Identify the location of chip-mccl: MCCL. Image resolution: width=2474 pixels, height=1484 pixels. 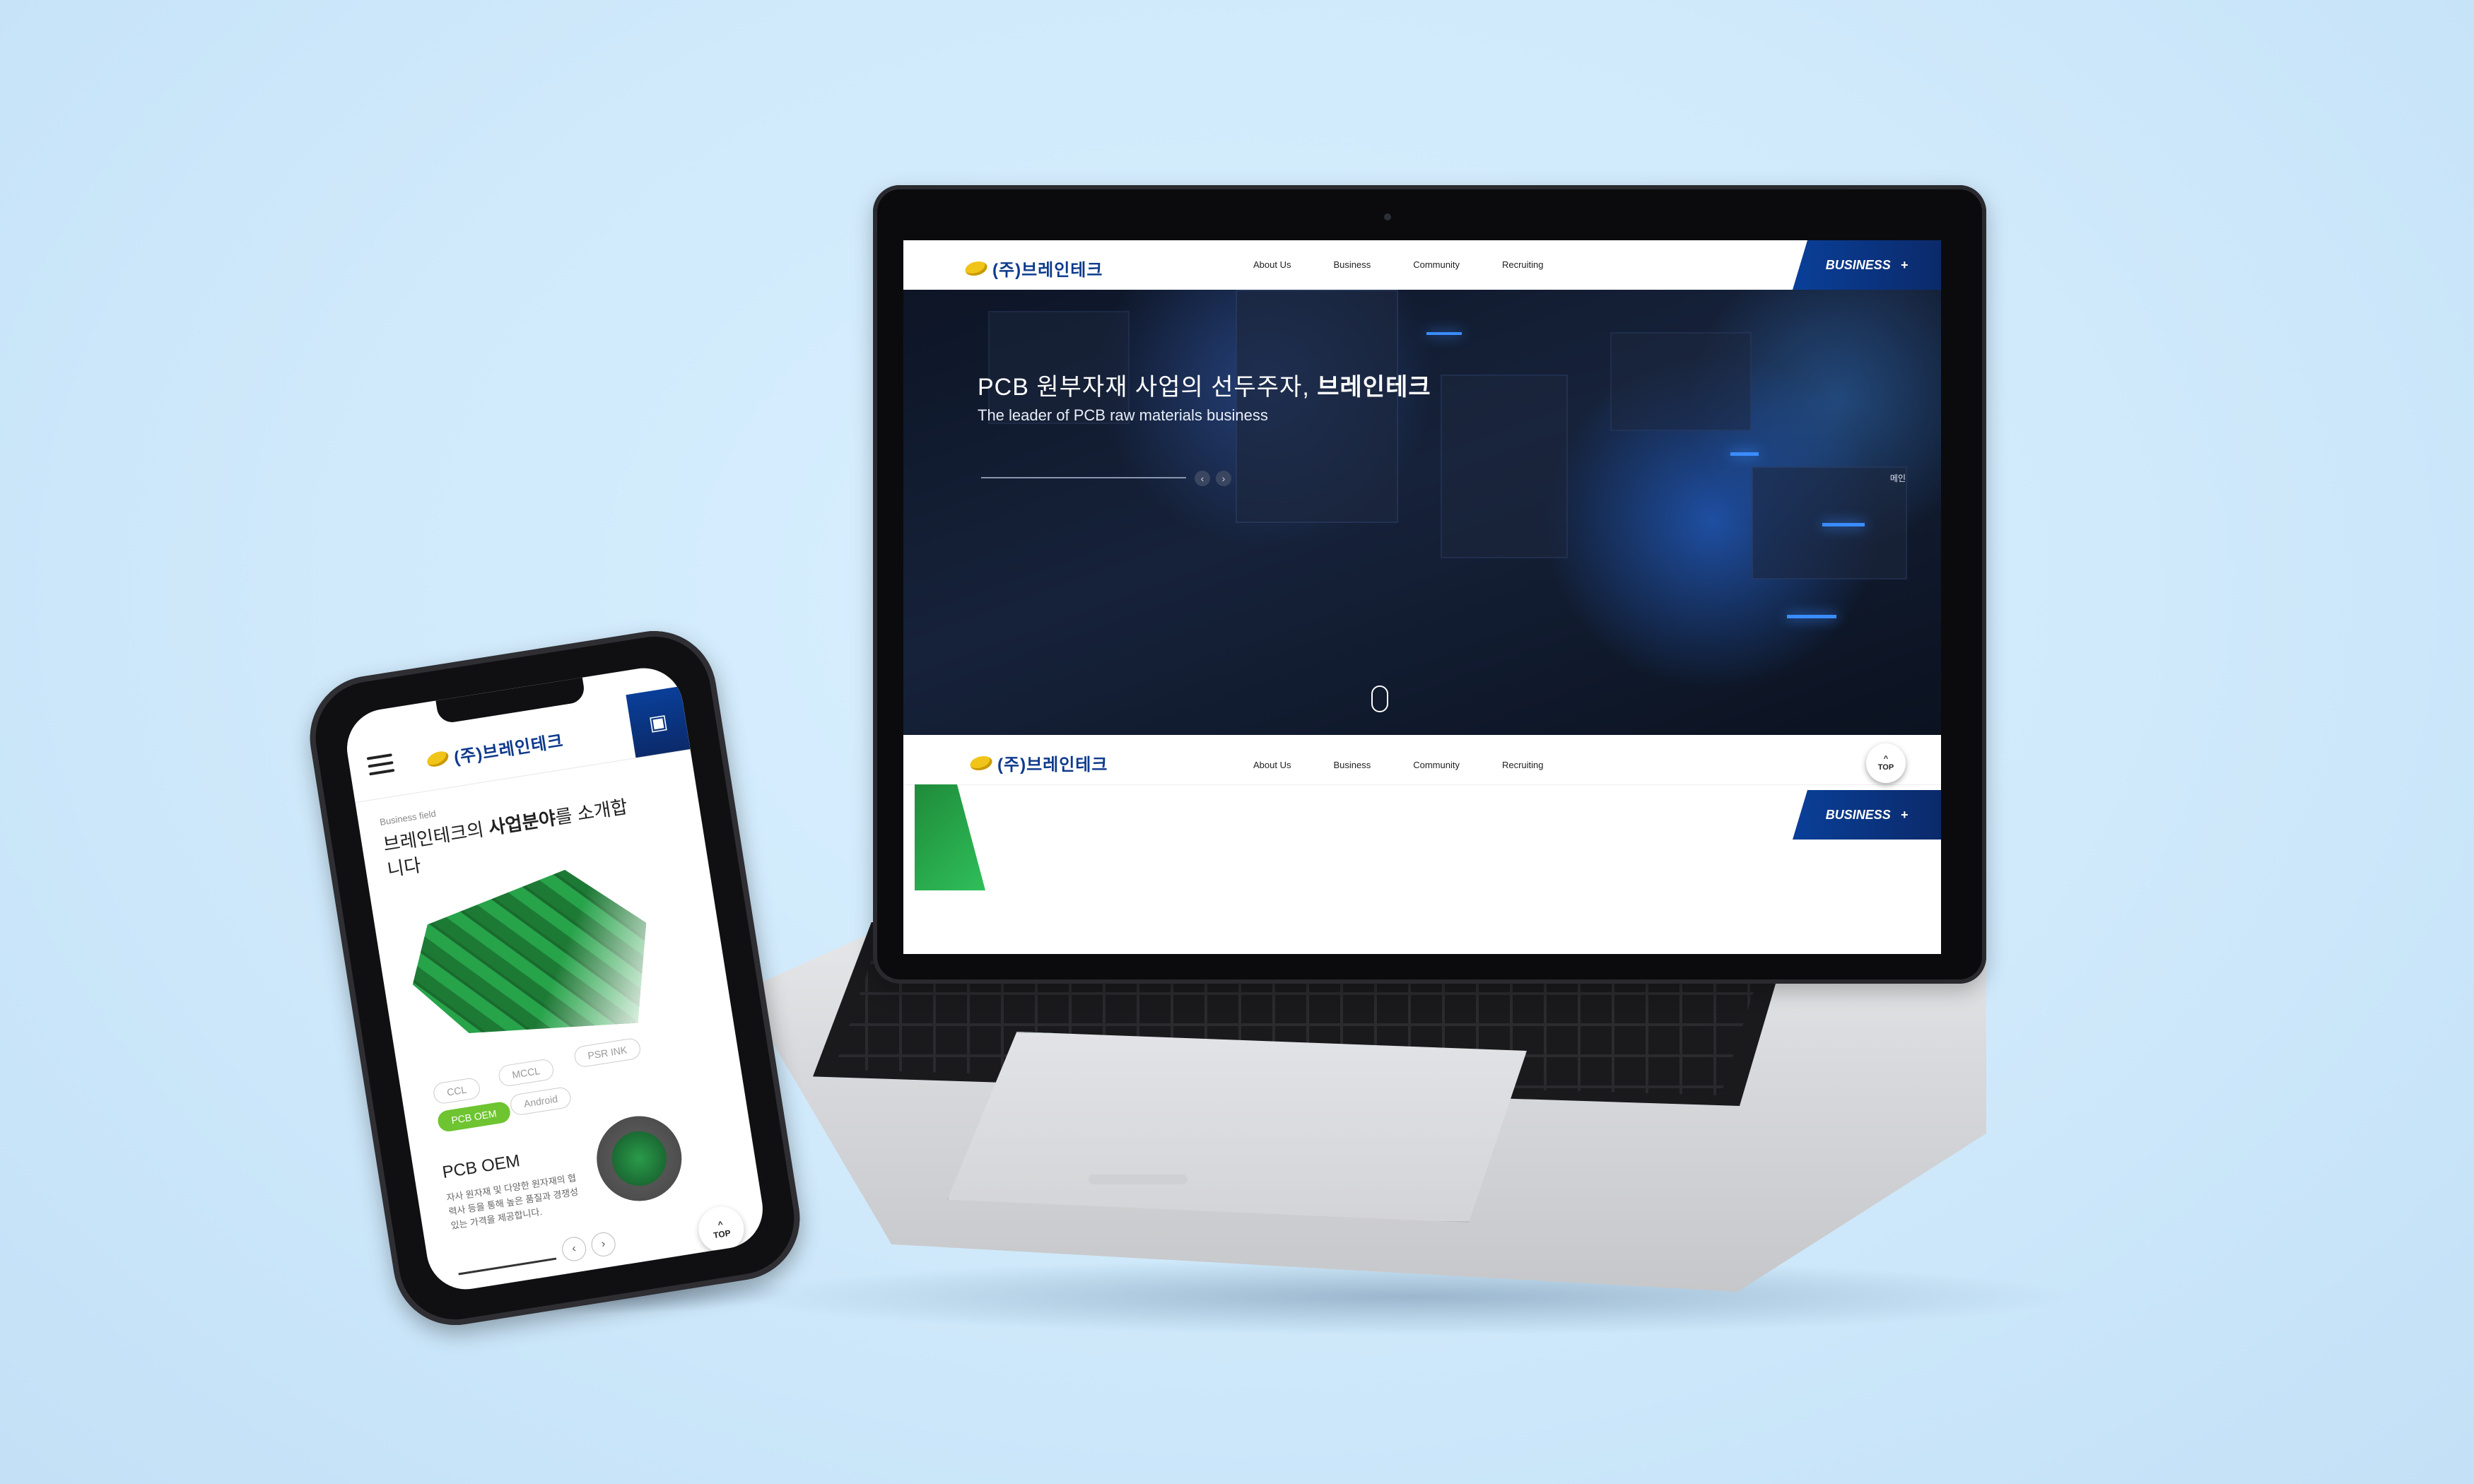
(526, 1073).